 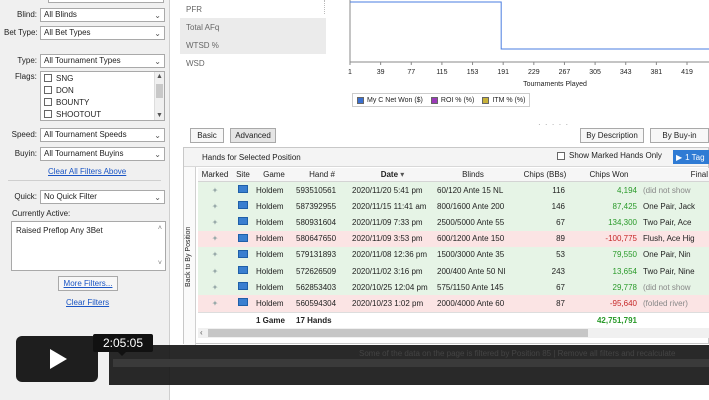 What do you see at coordinates (679, 135) in the screenshot?
I see `by-buyin-button: By Buy-in` at bounding box center [679, 135].